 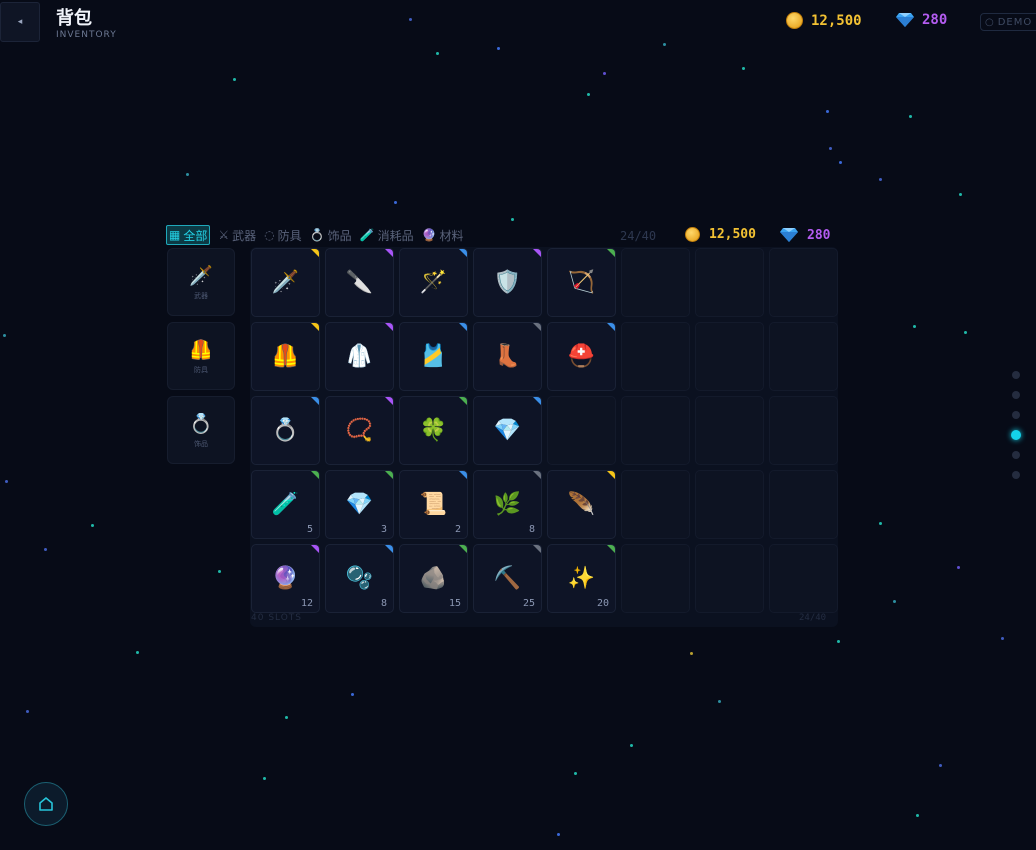 What do you see at coordinates (285, 356) in the screenshot?
I see `inventory-slot-item: 🦺` at bounding box center [285, 356].